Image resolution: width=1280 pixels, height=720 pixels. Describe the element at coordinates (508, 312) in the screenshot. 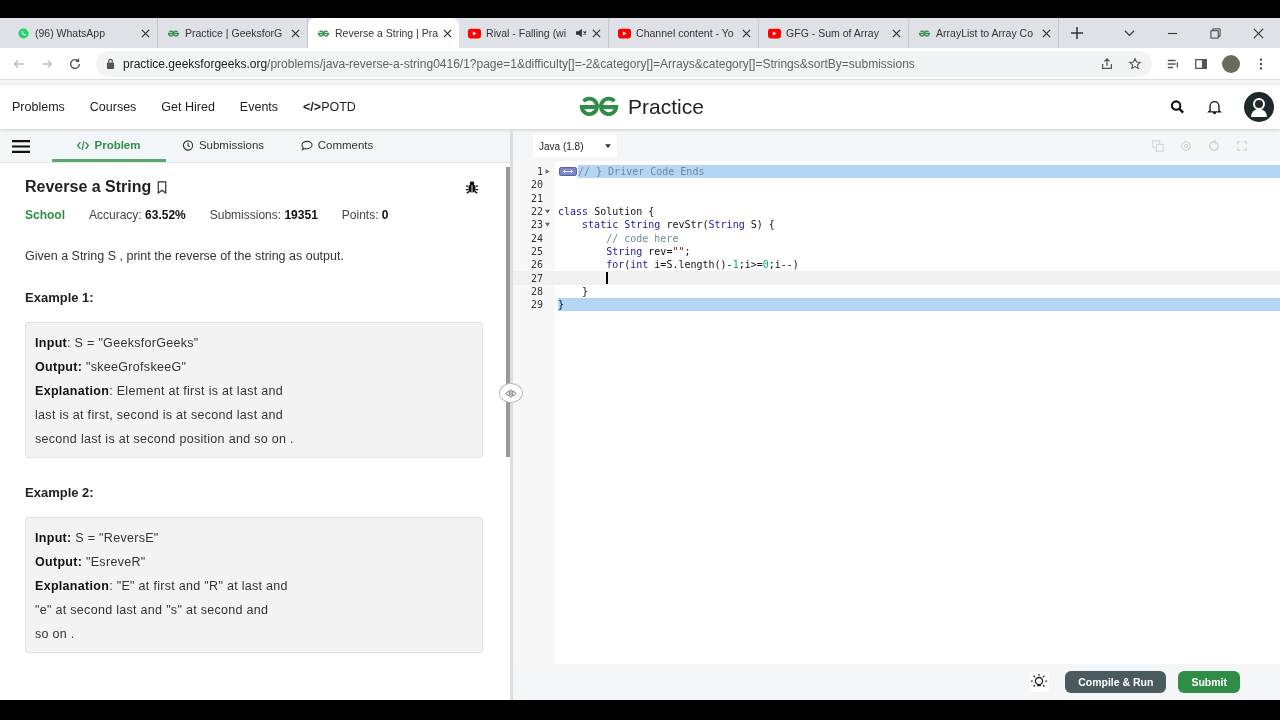

I see `scrollbar` at that location.